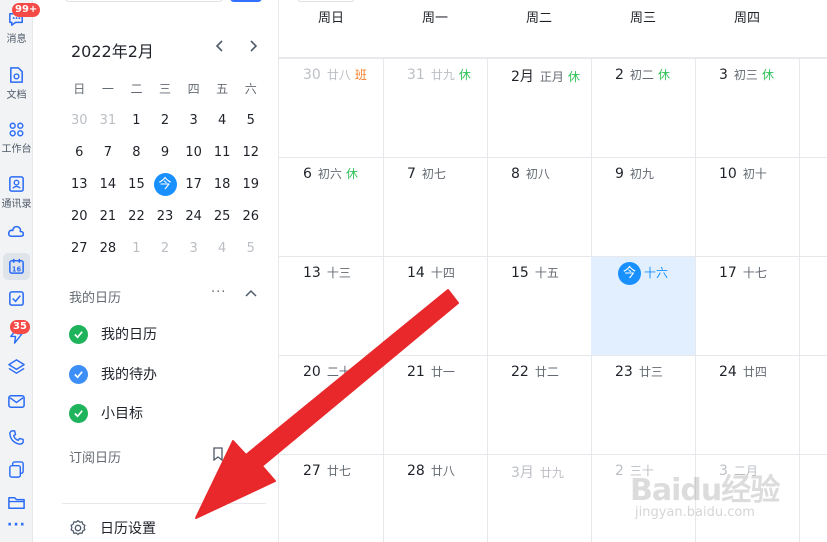  I want to click on mini-day: 27, so click(79, 248).